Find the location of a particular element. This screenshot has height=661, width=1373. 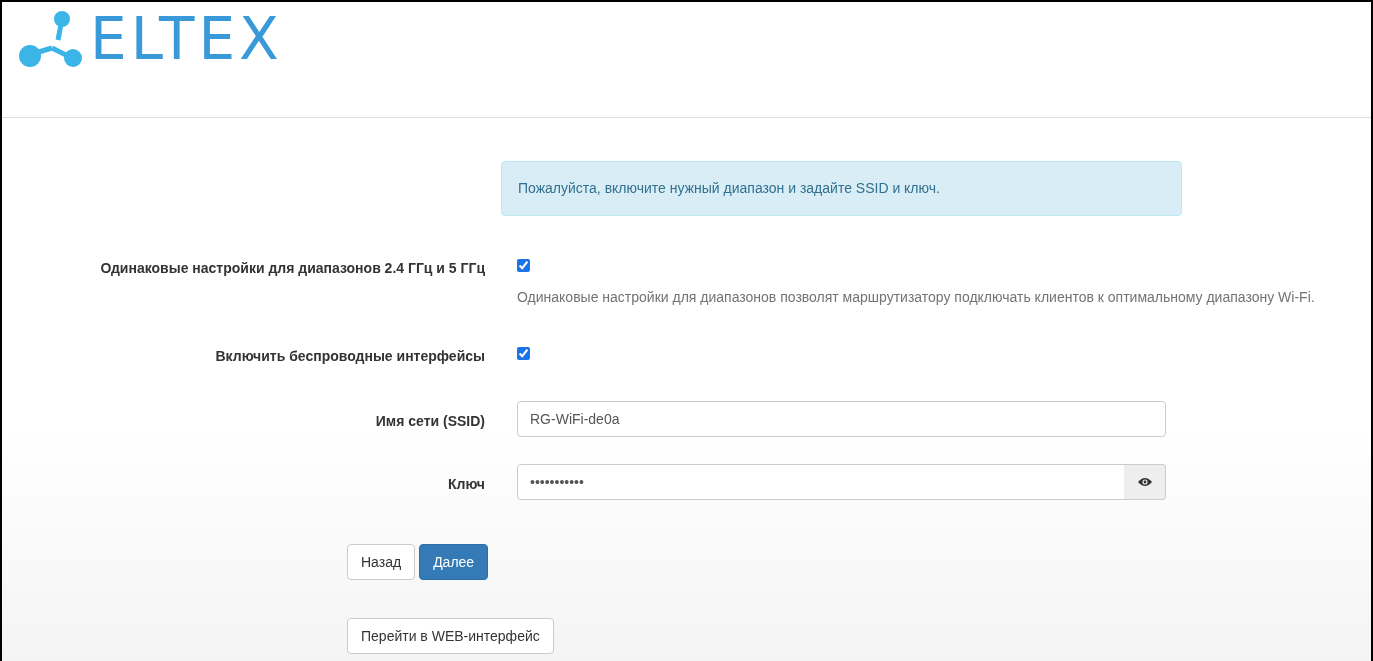

field-label: Имя сети (SSID) is located at coordinates (430, 421).